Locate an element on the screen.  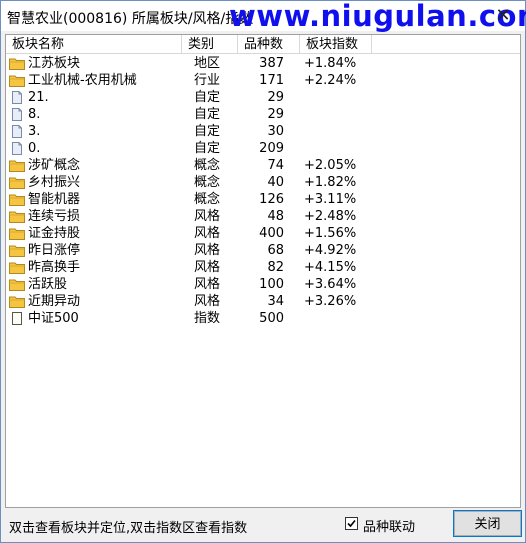
item-name: 昨高换手 is located at coordinates (54, 267).